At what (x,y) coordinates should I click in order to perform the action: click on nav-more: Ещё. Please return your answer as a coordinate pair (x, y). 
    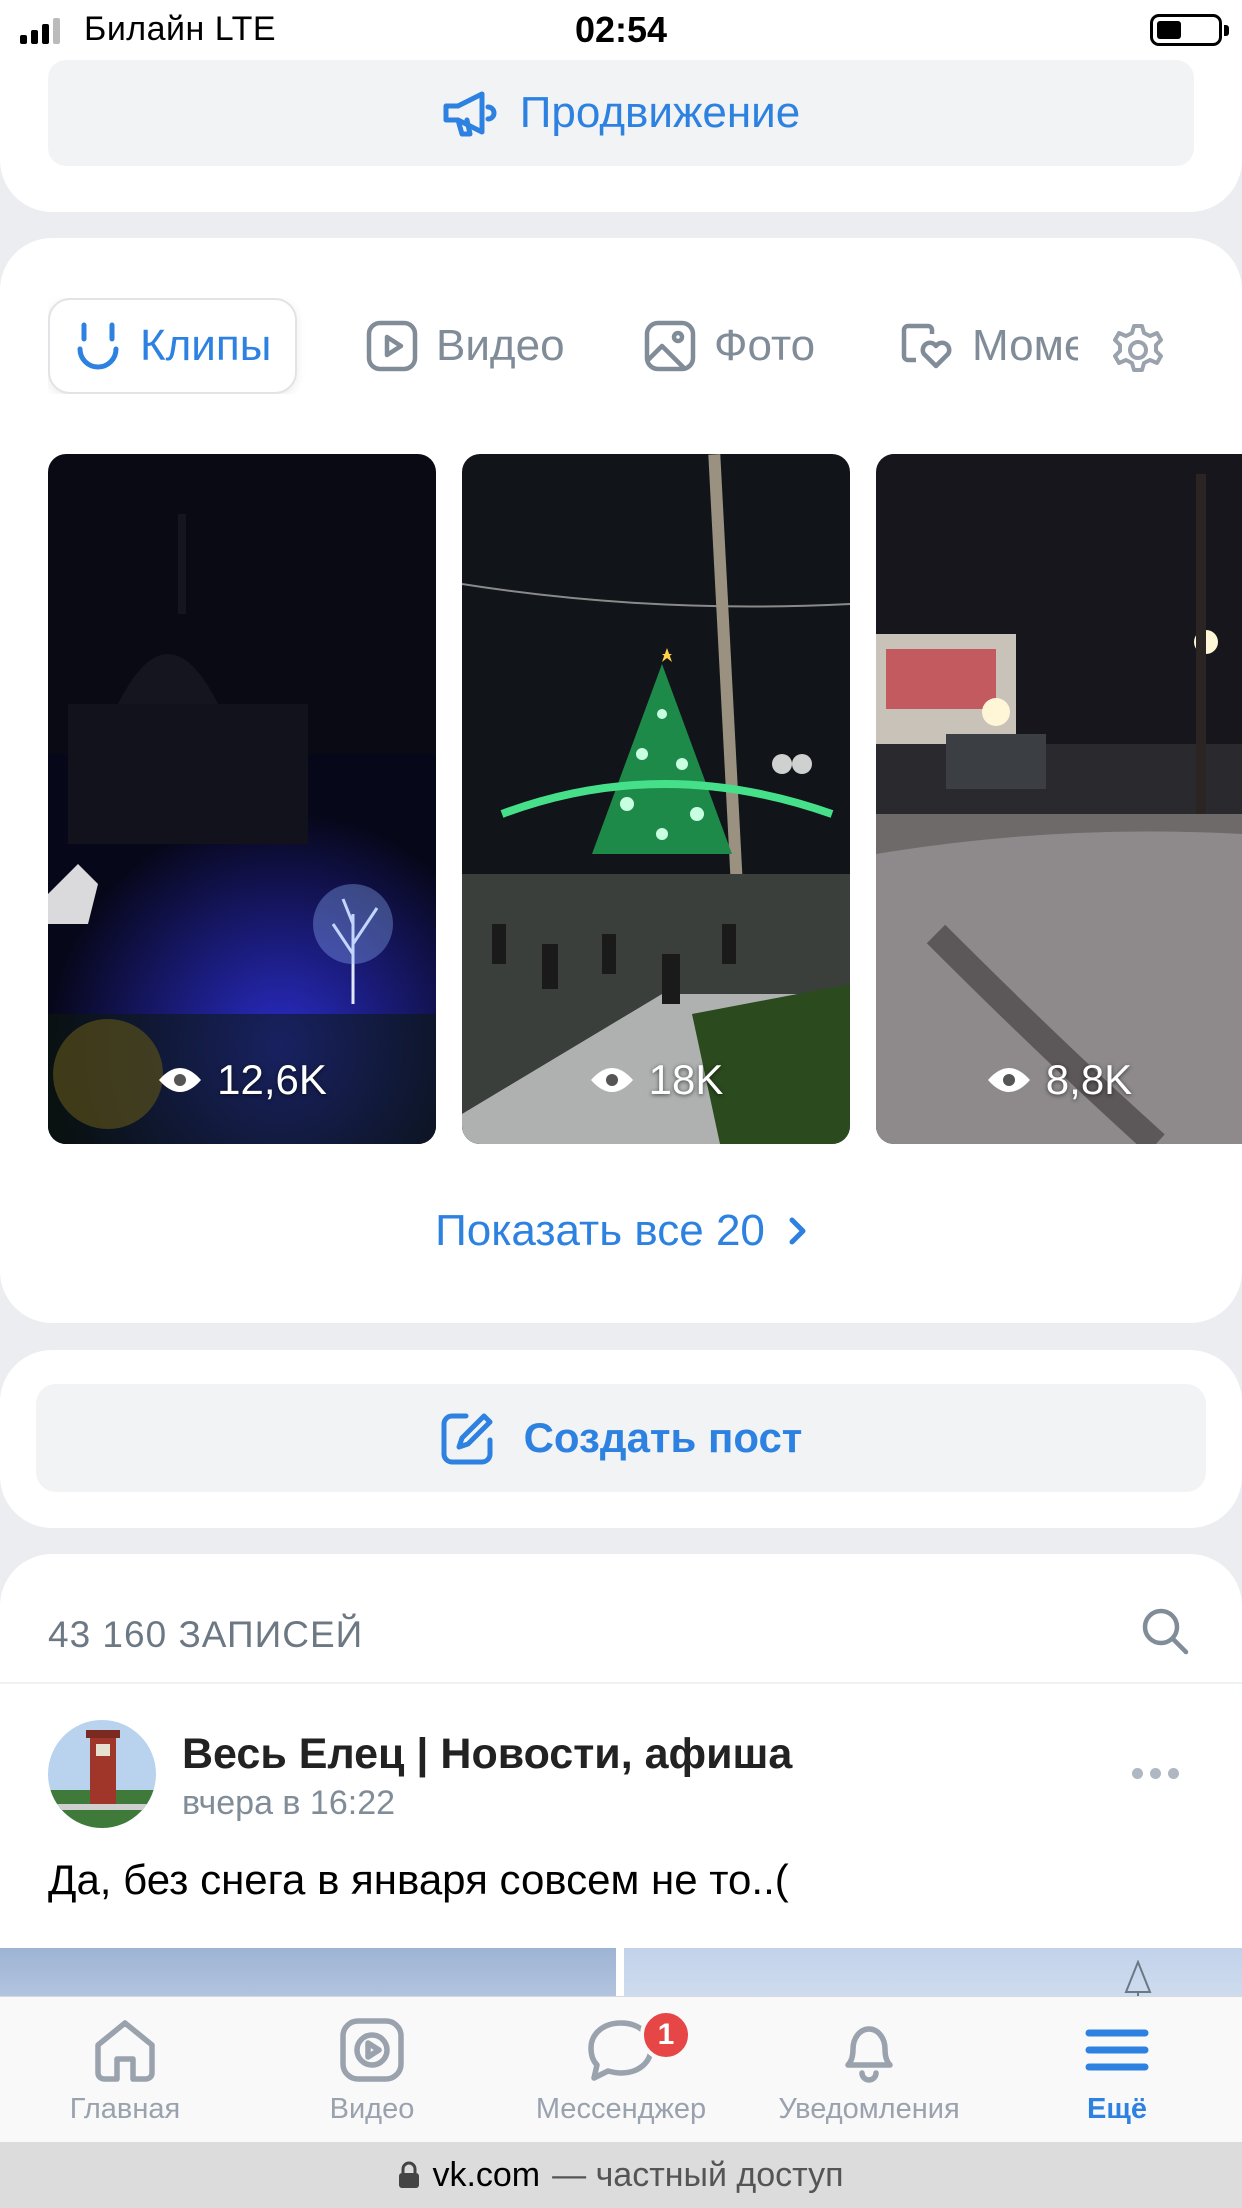
    Looking at the image, I should click on (1117, 2070).